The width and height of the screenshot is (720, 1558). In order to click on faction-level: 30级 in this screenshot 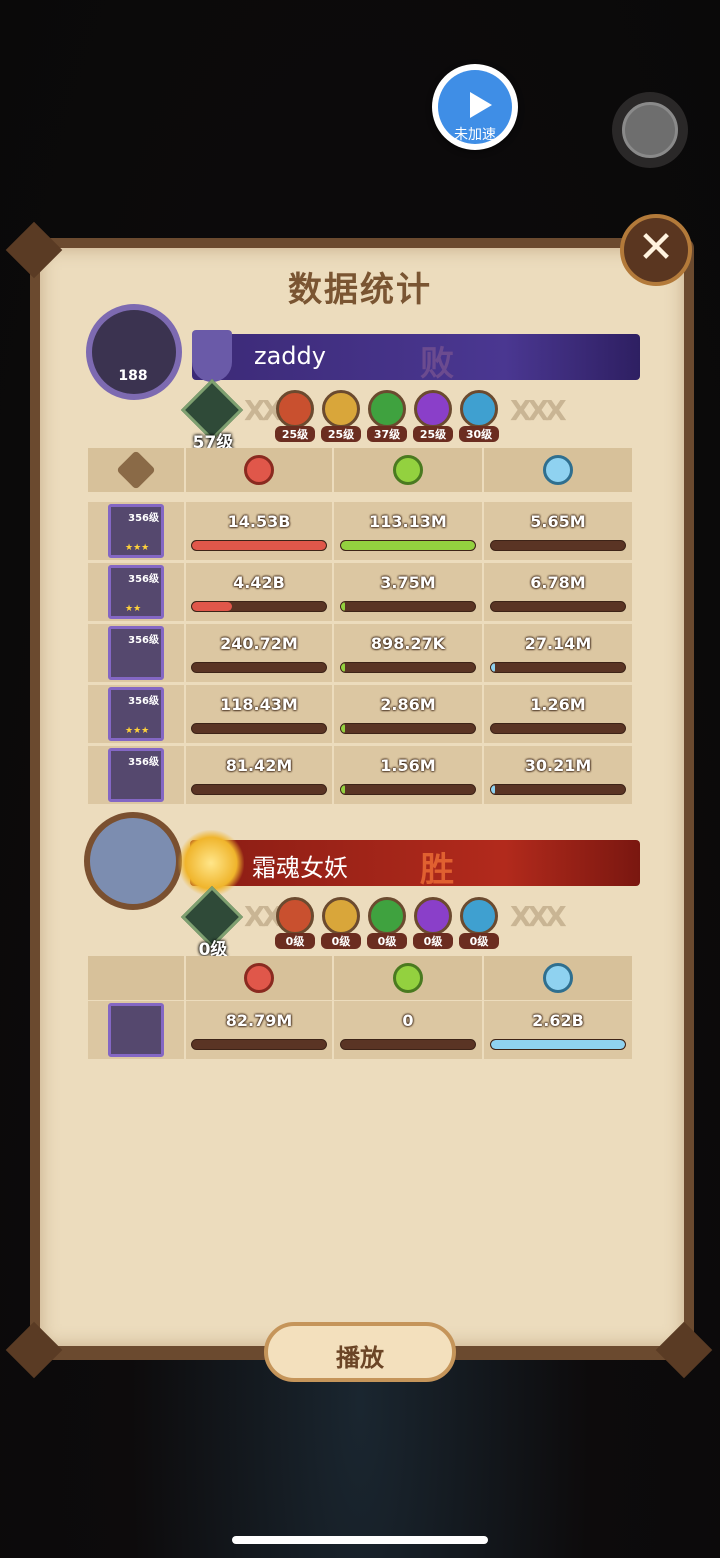, I will do `click(479, 434)`.